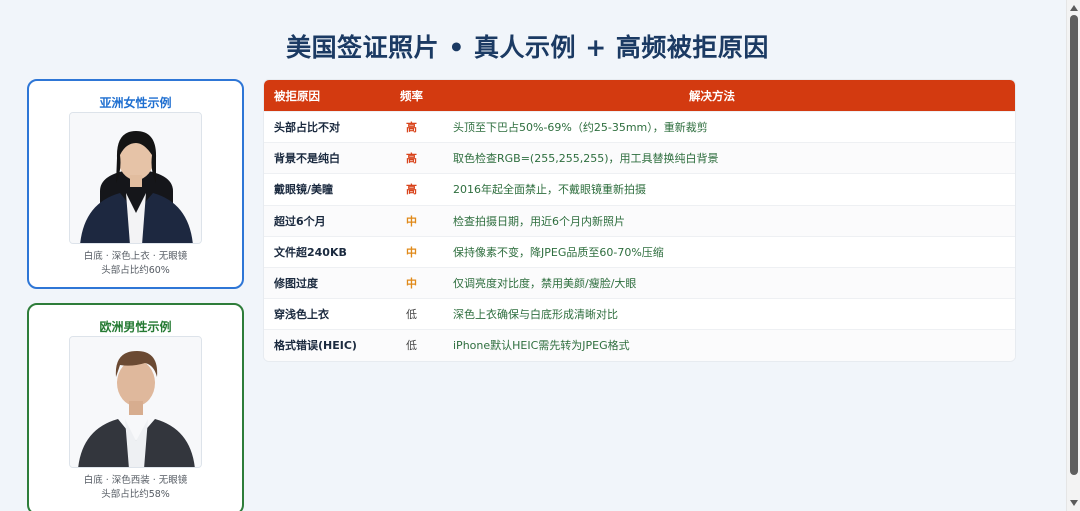 This screenshot has width=1080, height=511. What do you see at coordinates (527, 47) in the screenshot?
I see `page-title: 美国签证照片 • 真人示例 + 高频被拒原因` at bounding box center [527, 47].